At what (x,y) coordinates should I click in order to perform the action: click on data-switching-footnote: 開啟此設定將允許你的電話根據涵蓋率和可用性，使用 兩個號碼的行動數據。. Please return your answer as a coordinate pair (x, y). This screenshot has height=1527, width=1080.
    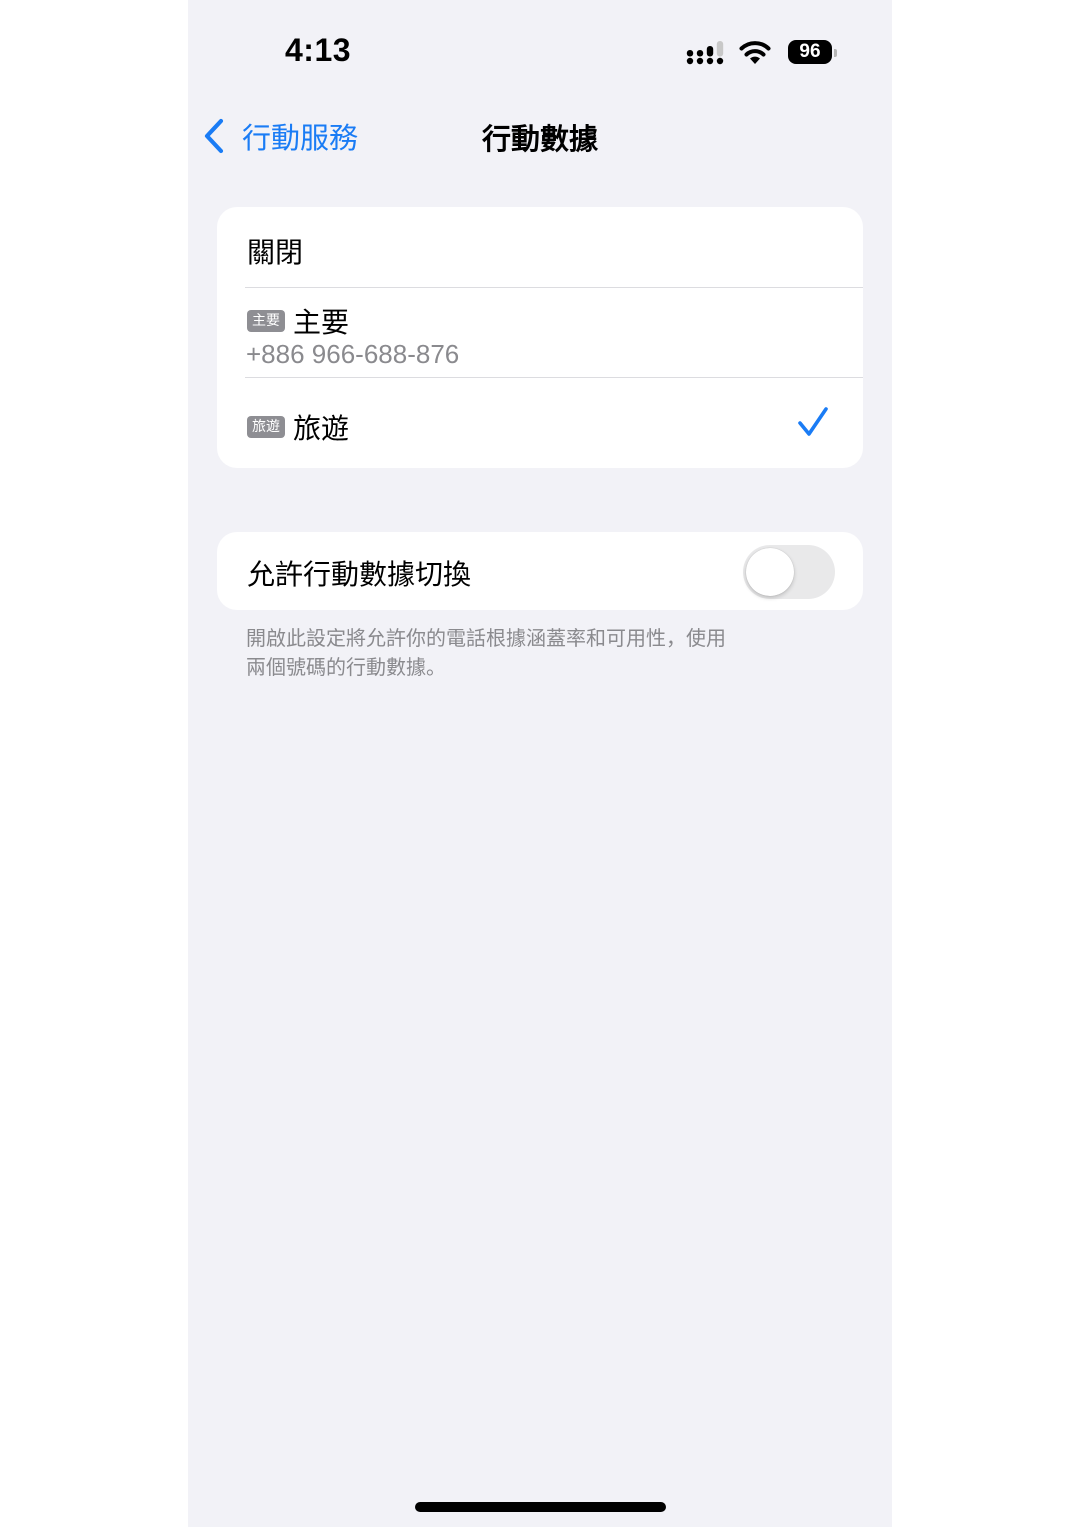
    Looking at the image, I should click on (541, 653).